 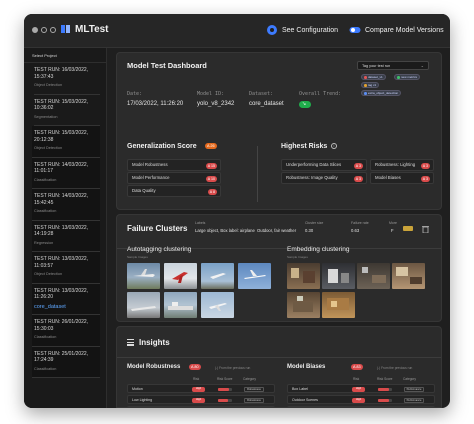 I want to click on autotagging-sample-label: Sample Images, so click(x=137, y=257).